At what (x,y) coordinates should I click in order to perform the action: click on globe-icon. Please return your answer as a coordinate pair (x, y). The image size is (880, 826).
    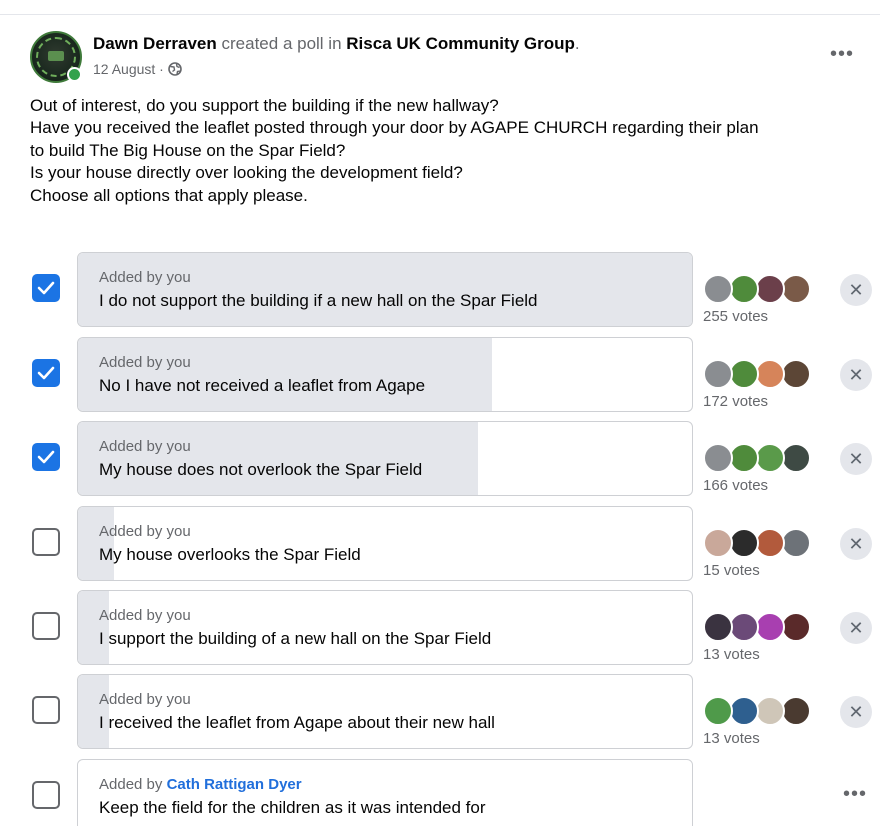
    Looking at the image, I should click on (175, 69).